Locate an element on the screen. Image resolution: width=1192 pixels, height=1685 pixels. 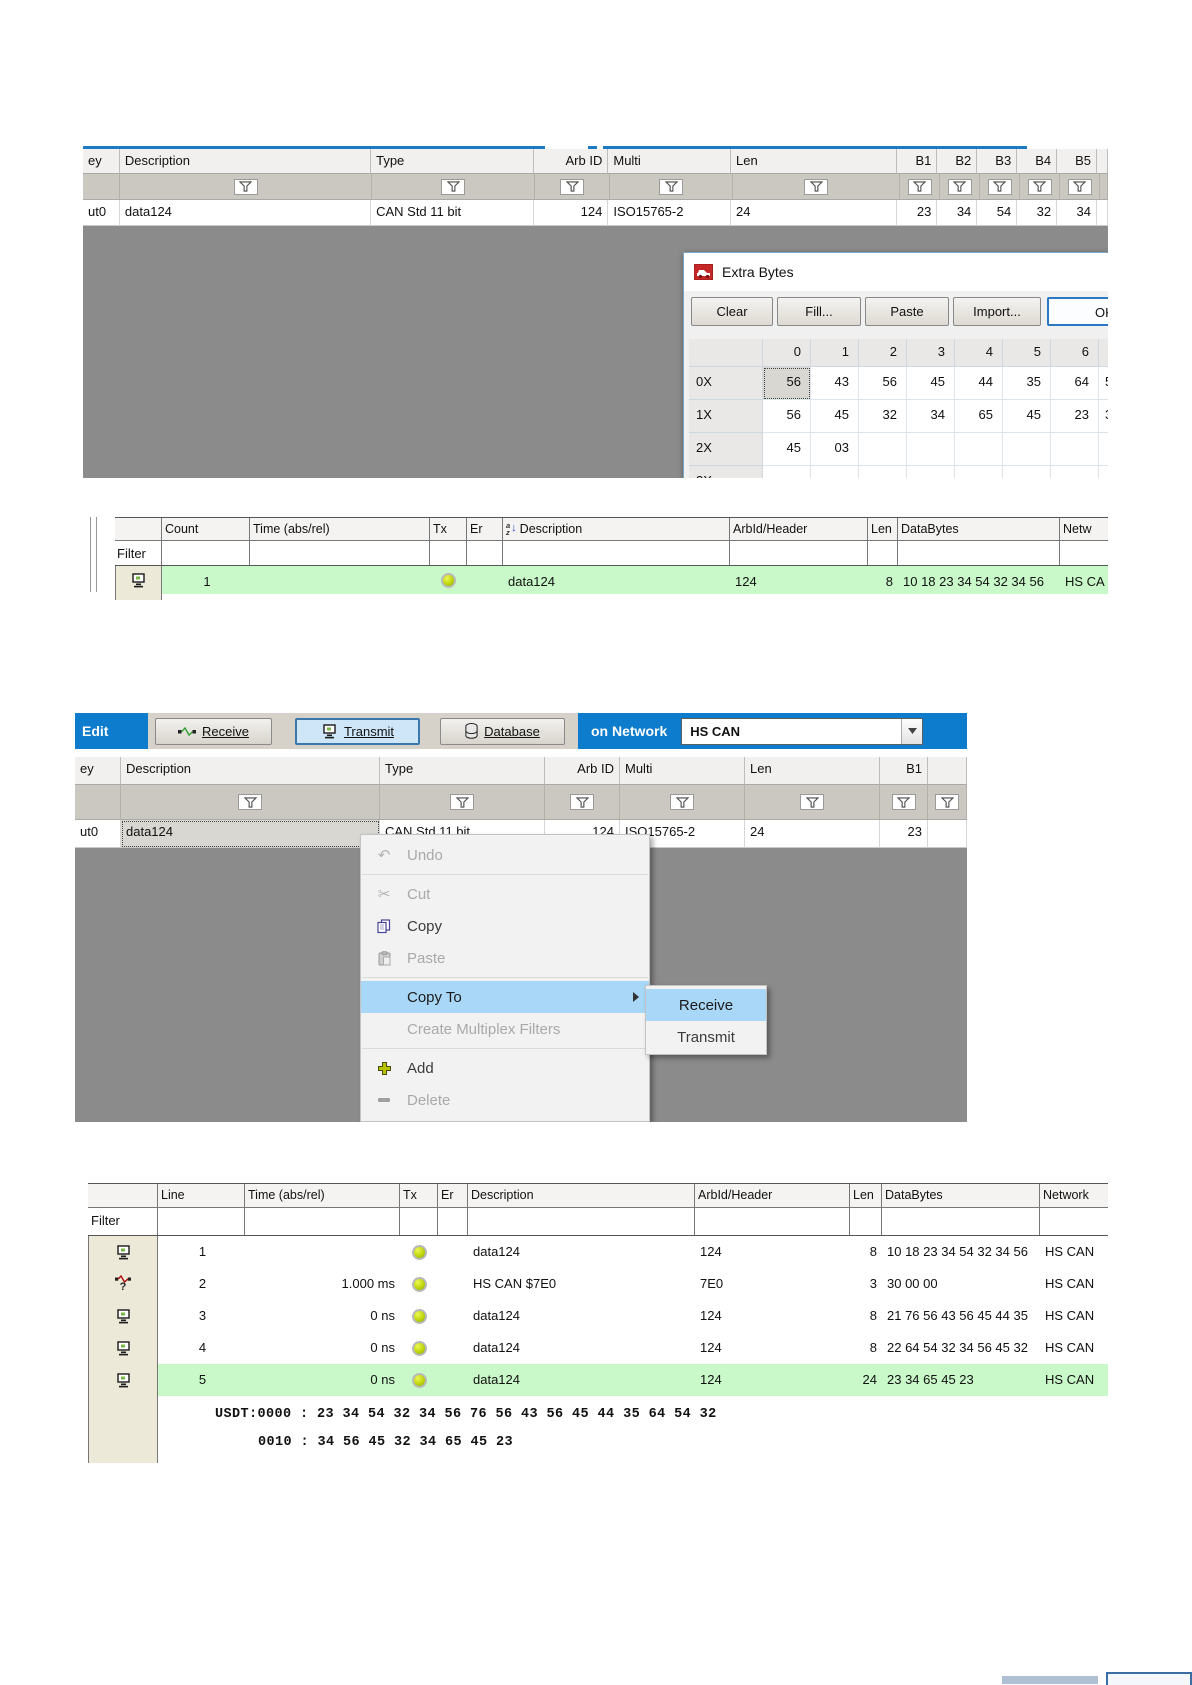
submenu-item-receive: Receive is located at coordinates (706, 1005).